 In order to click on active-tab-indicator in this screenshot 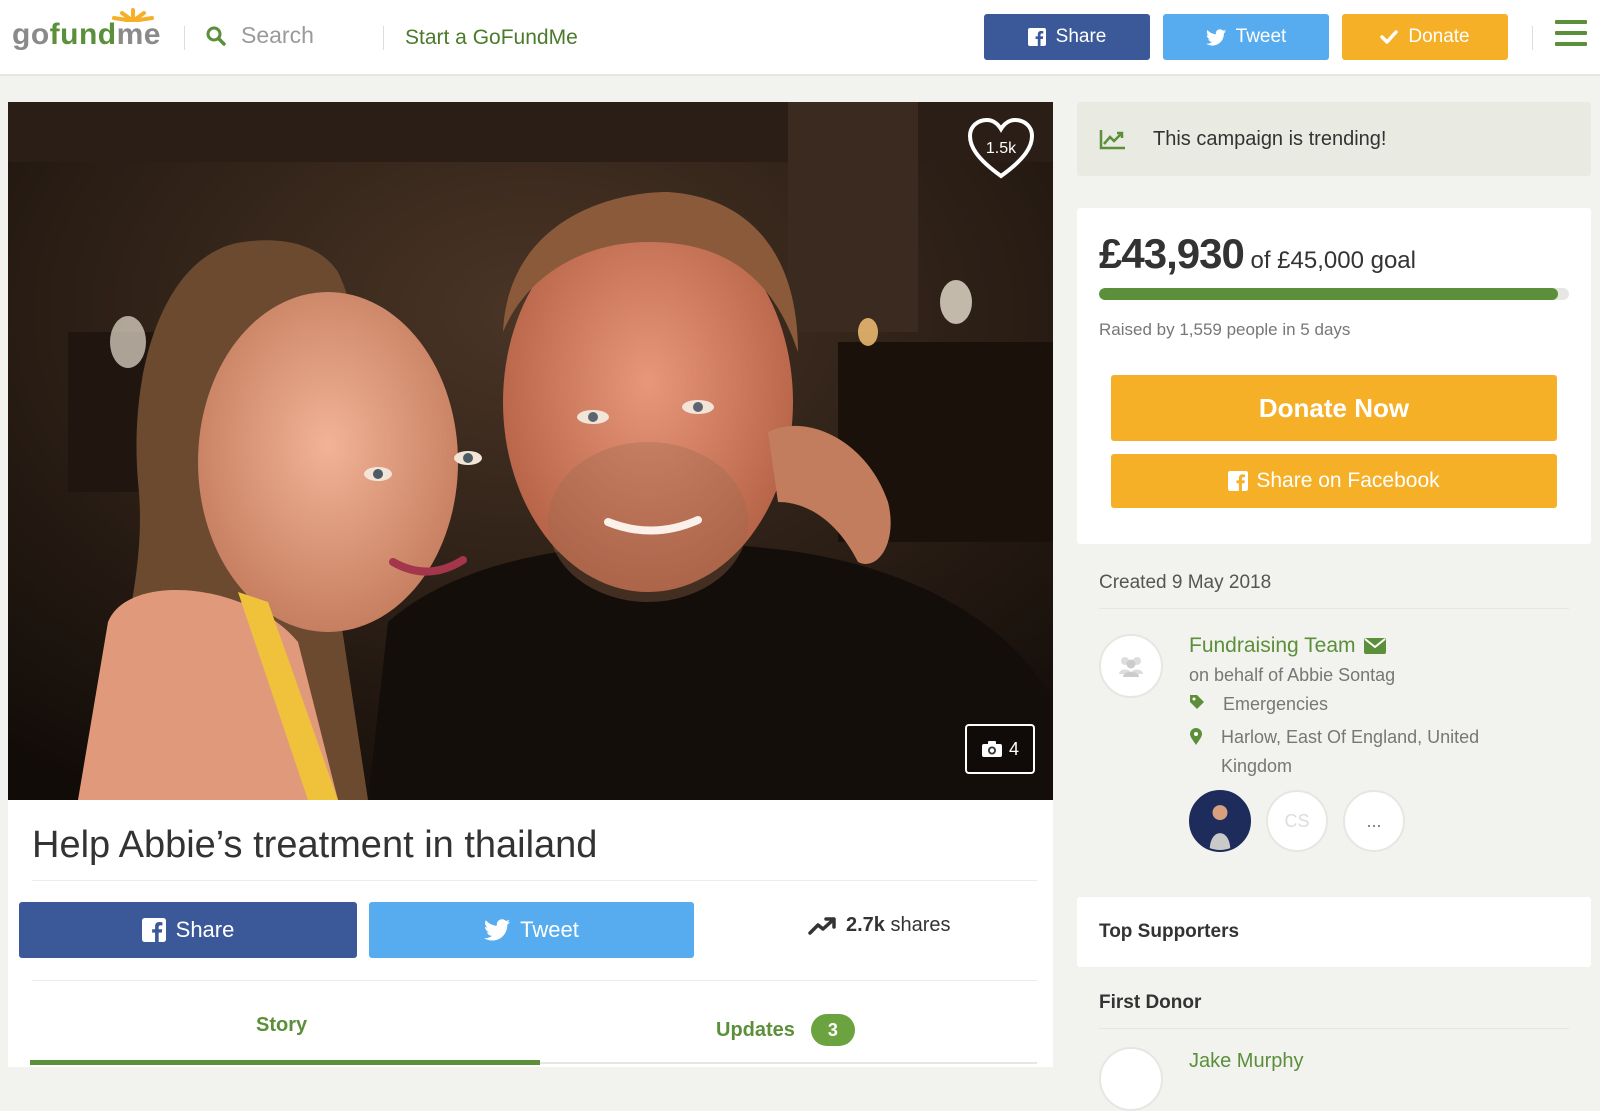, I will do `click(285, 1062)`.